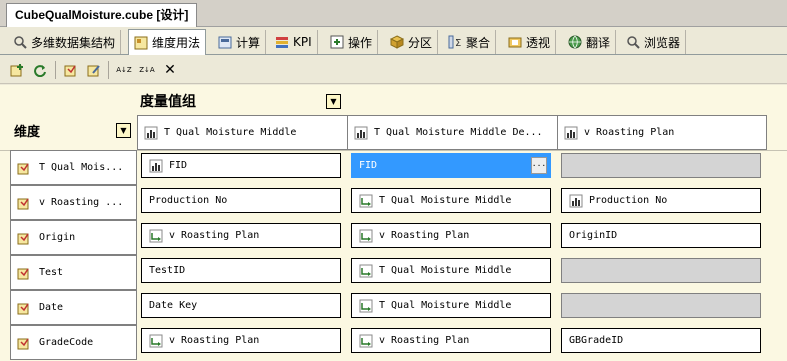 The image size is (787, 361). I want to click on delete-button: ✕, so click(170, 70).